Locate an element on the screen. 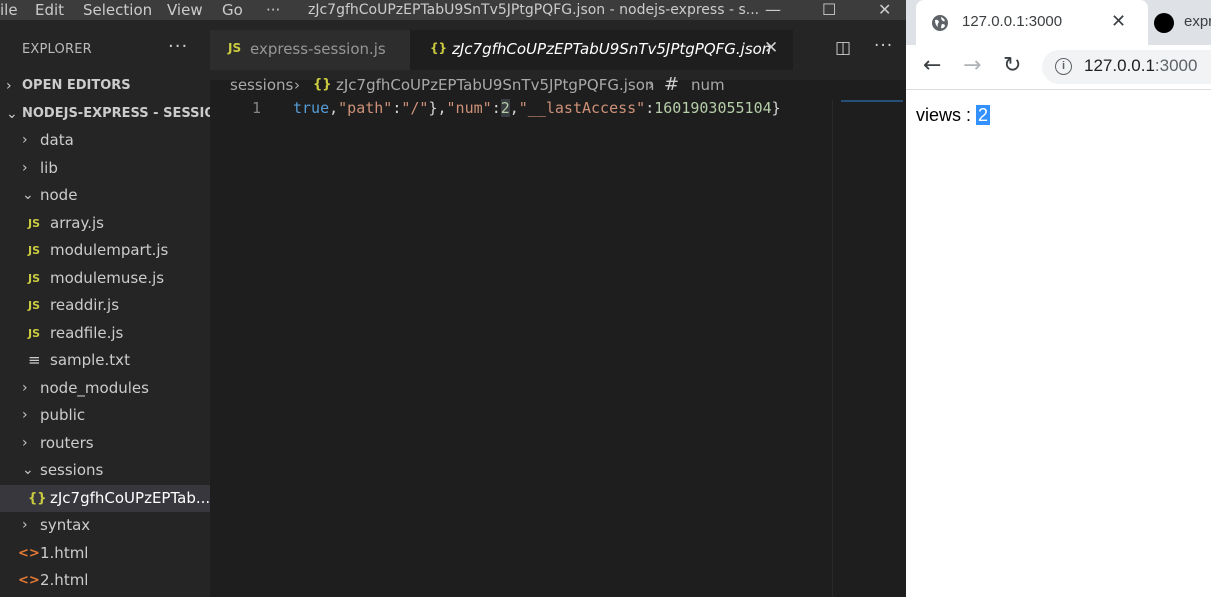 The height and width of the screenshot is (597, 1211). tree-item-label: lib is located at coordinates (49, 167).